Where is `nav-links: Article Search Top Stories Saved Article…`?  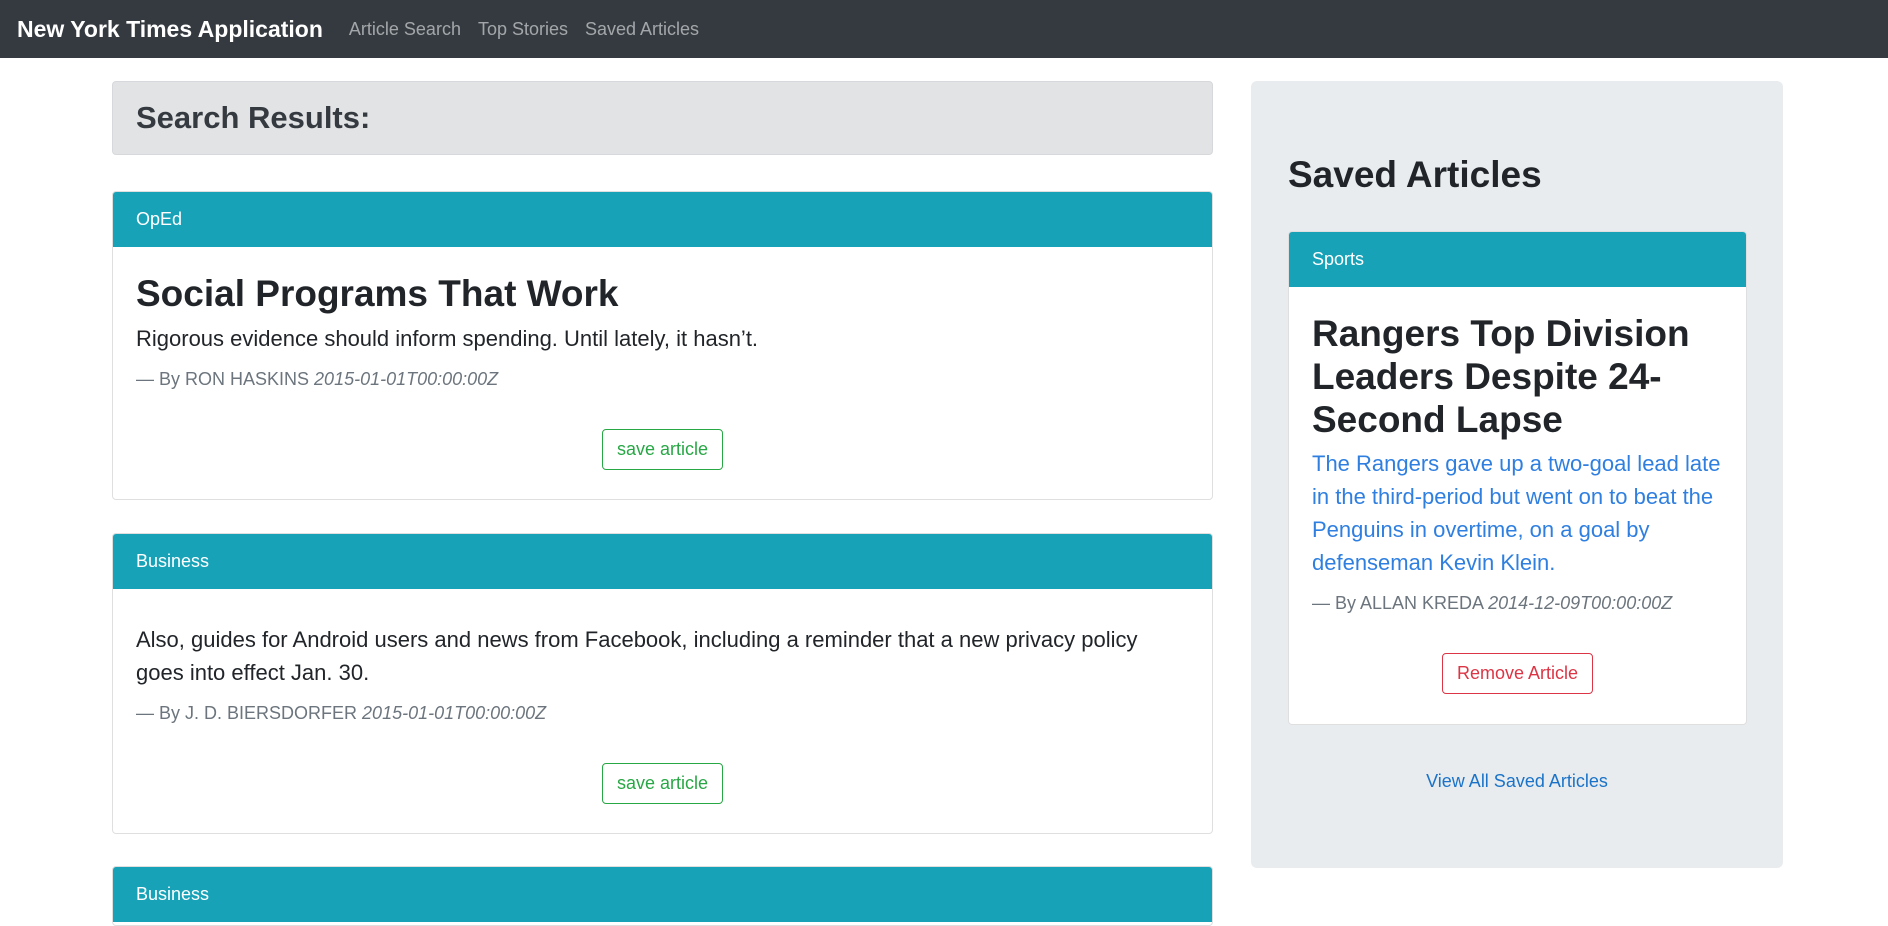 nav-links: Article Search Top Stories Saved Article… is located at coordinates (516, 29).